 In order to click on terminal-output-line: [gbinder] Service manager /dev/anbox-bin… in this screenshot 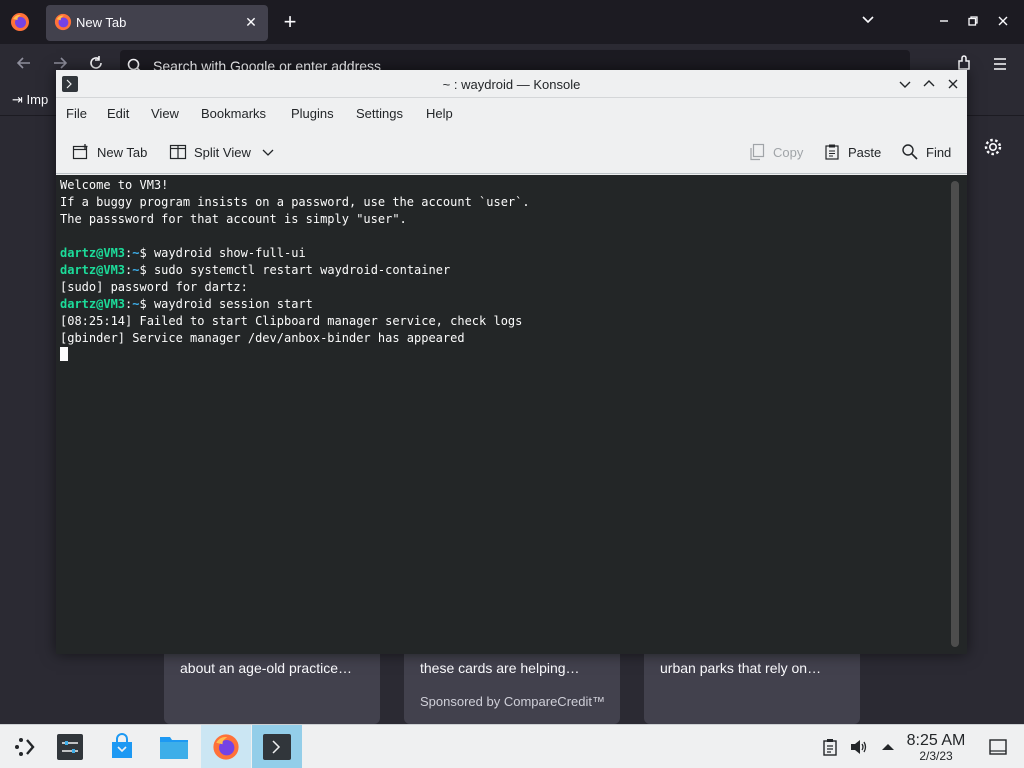, I will do `click(500, 338)`.